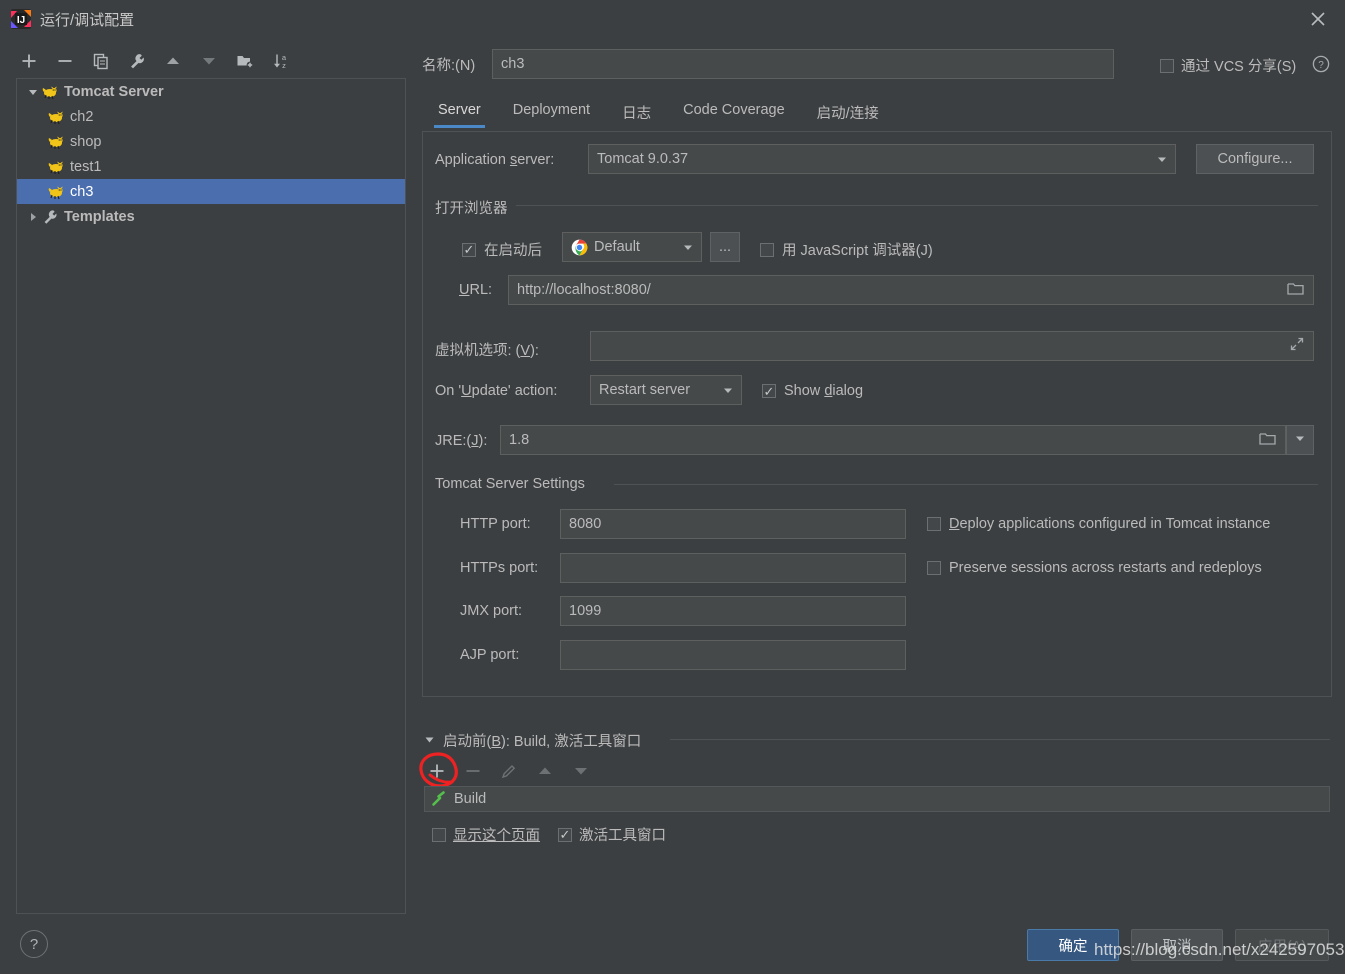  Describe the element at coordinates (911, 290) in the screenshot. I see `url-input: http://localhost:8080/` at that location.